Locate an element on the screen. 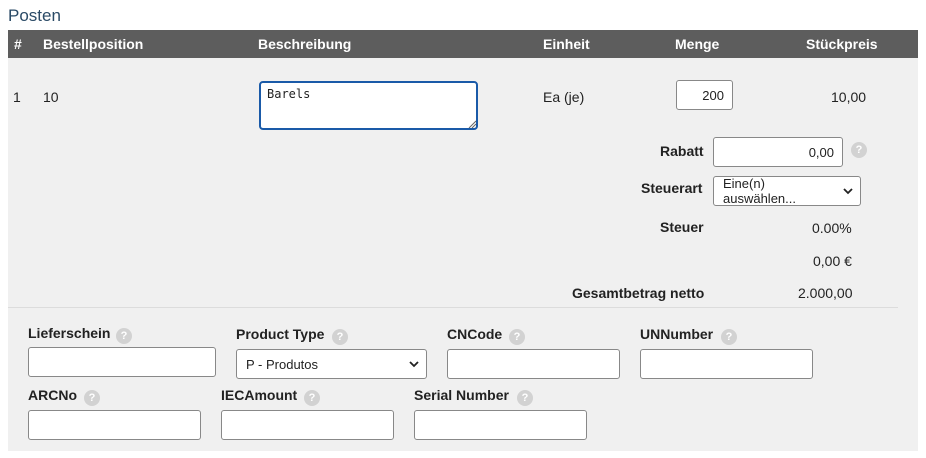 The width and height of the screenshot is (926, 458). delivery-note-question-mark-icon: ? is located at coordinates (124, 336).